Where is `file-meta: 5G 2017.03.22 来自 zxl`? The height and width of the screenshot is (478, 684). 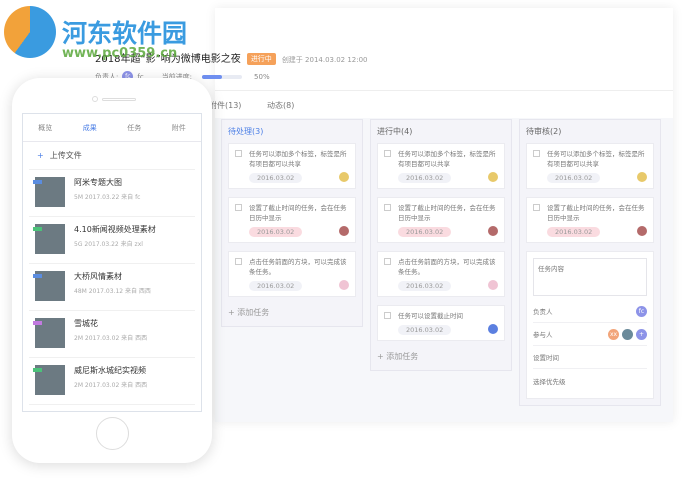
file-meta: 5G 2017.03.22 来自 zxl is located at coordinates (108, 244).